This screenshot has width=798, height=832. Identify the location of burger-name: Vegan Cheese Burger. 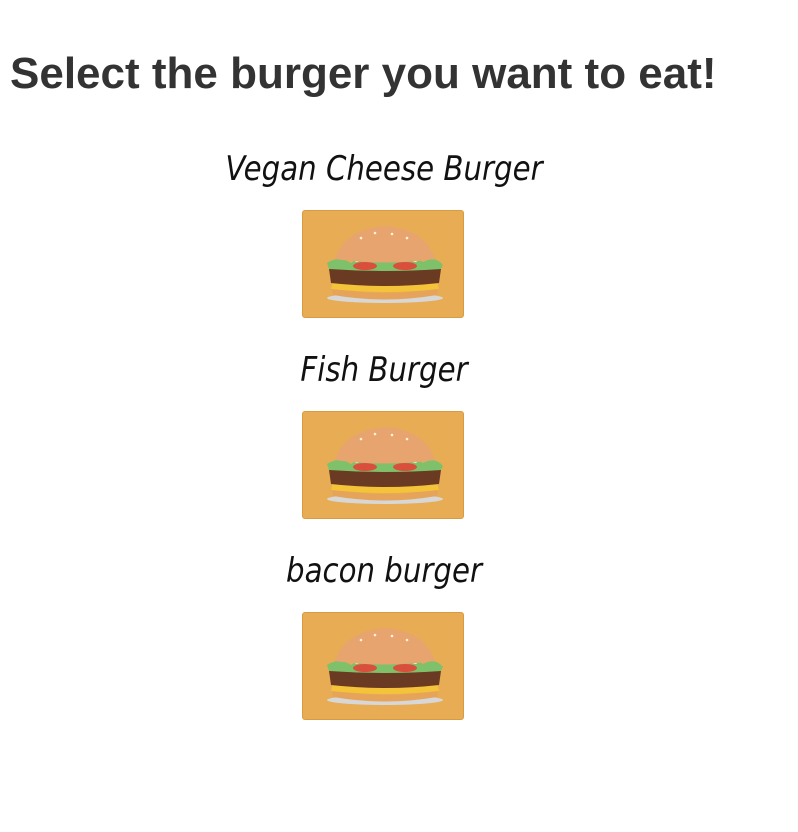
(384, 169).